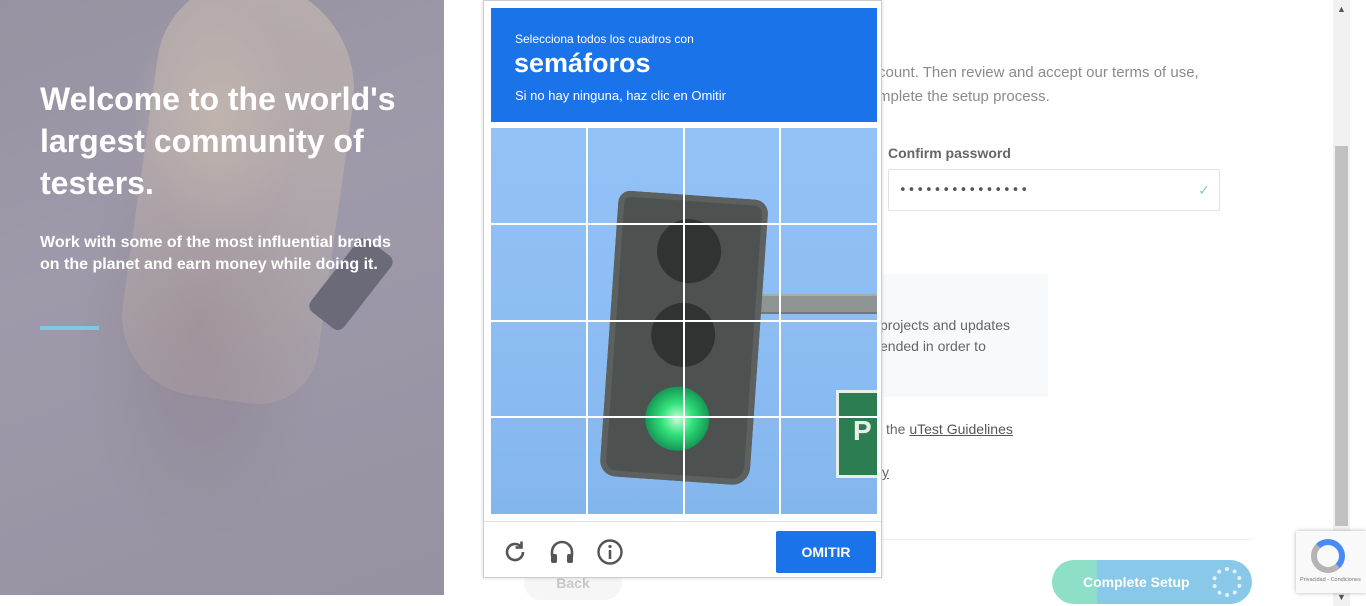  I want to click on spinner-icon, so click(1227, 582).